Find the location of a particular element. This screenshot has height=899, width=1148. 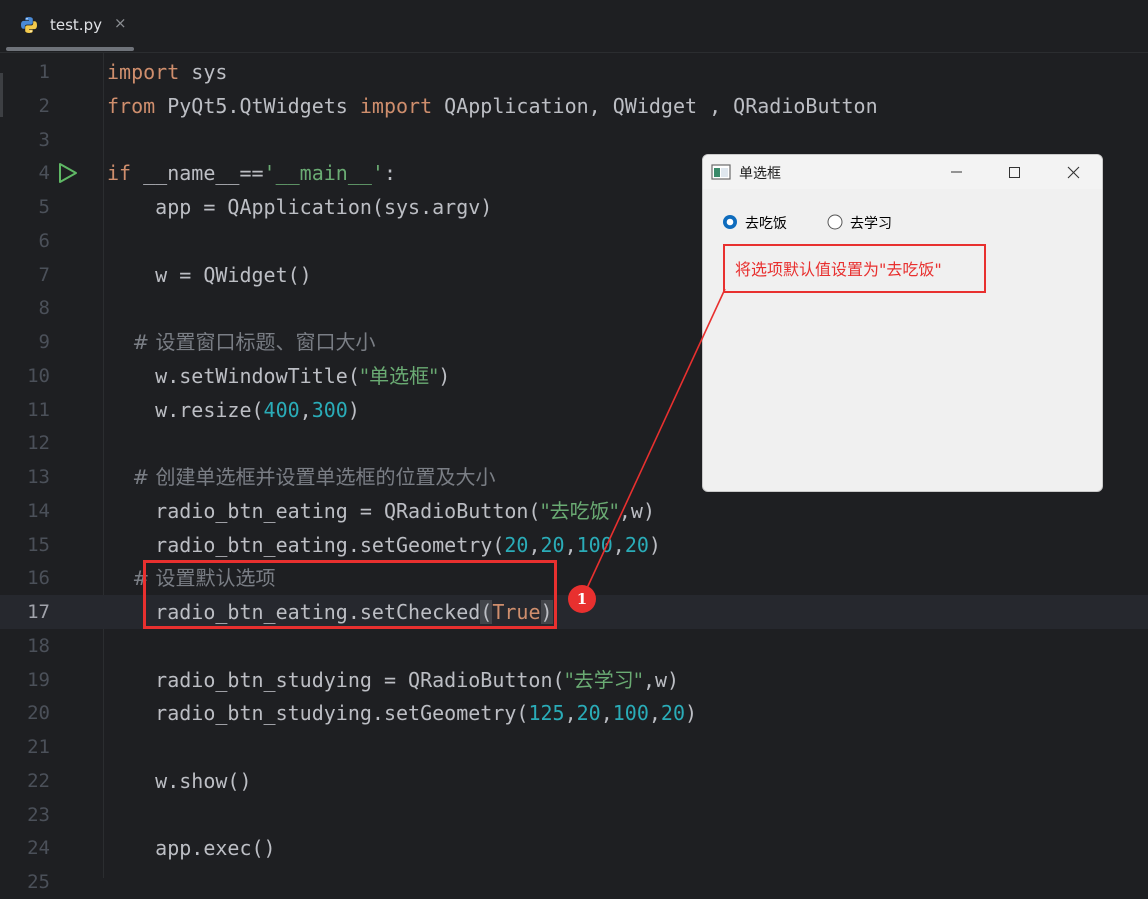

line-number: 14 is located at coordinates (38, 510).